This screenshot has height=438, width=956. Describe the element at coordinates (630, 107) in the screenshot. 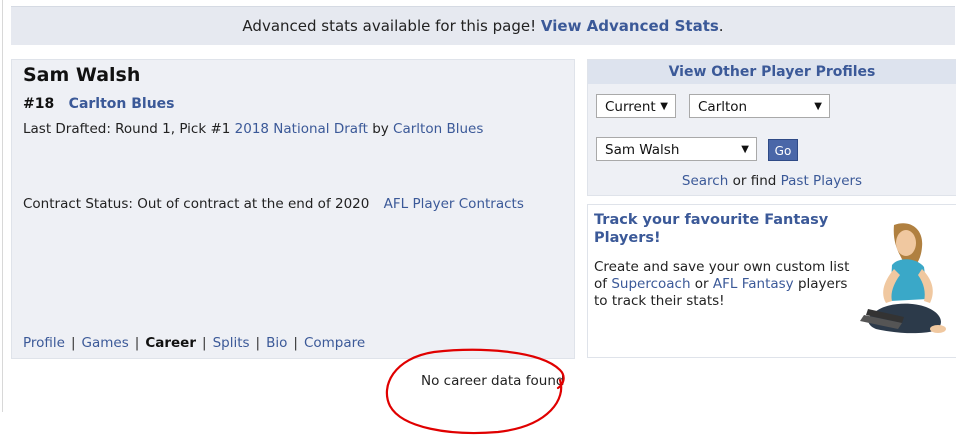

I see `era-select-value: Current` at that location.